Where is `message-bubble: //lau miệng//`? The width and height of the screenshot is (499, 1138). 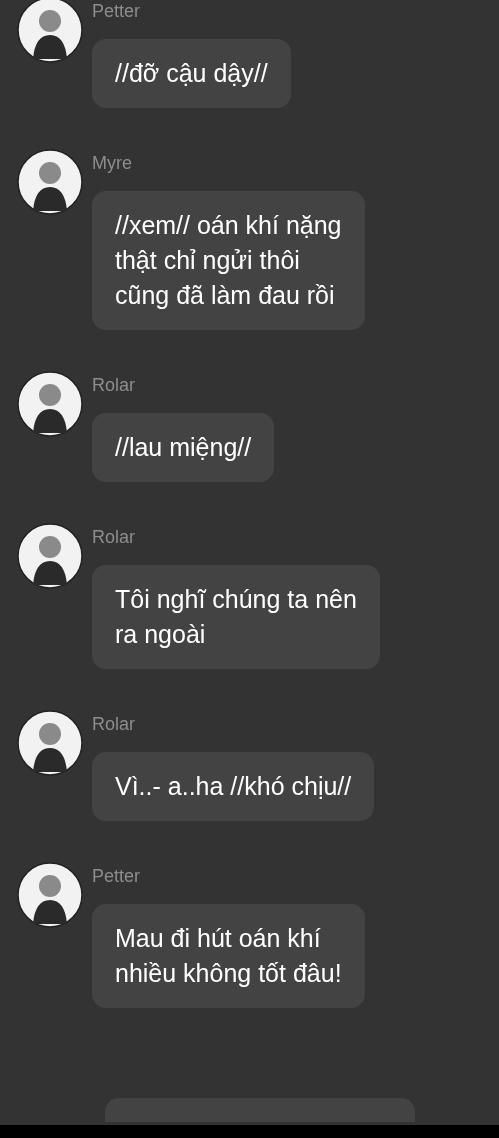 message-bubble: //lau miệng// is located at coordinates (183, 447).